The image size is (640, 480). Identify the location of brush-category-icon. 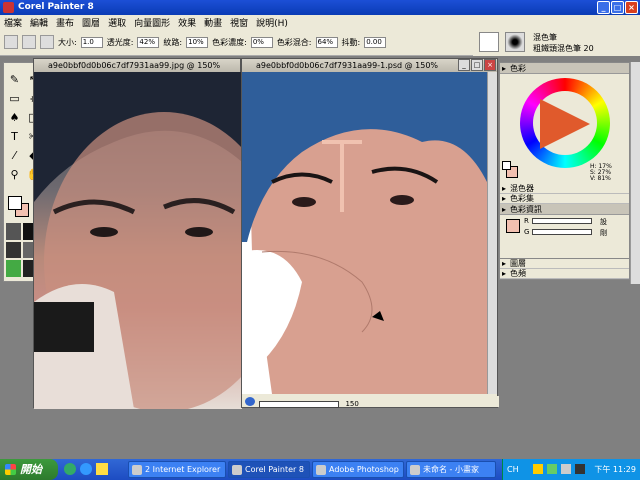
(489, 42).